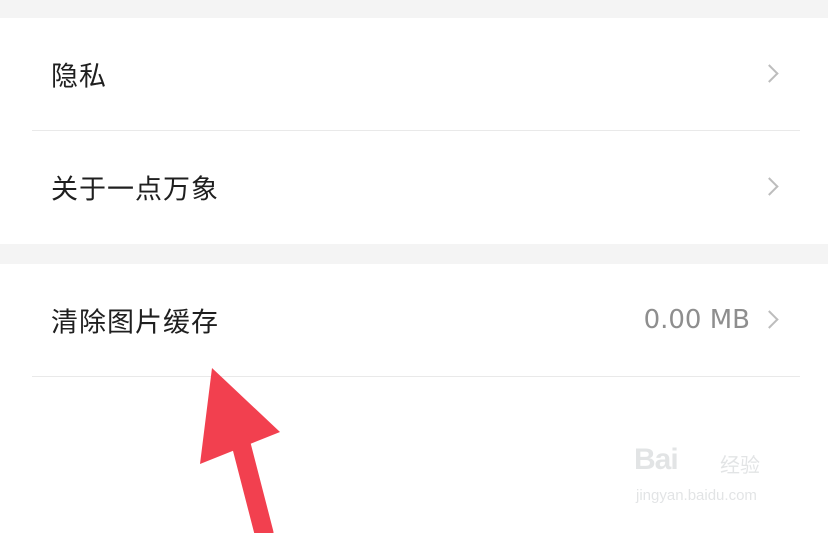 The width and height of the screenshot is (828, 533). What do you see at coordinates (696, 320) in the screenshot?
I see `cache-size-value: 0.00 MB` at bounding box center [696, 320].